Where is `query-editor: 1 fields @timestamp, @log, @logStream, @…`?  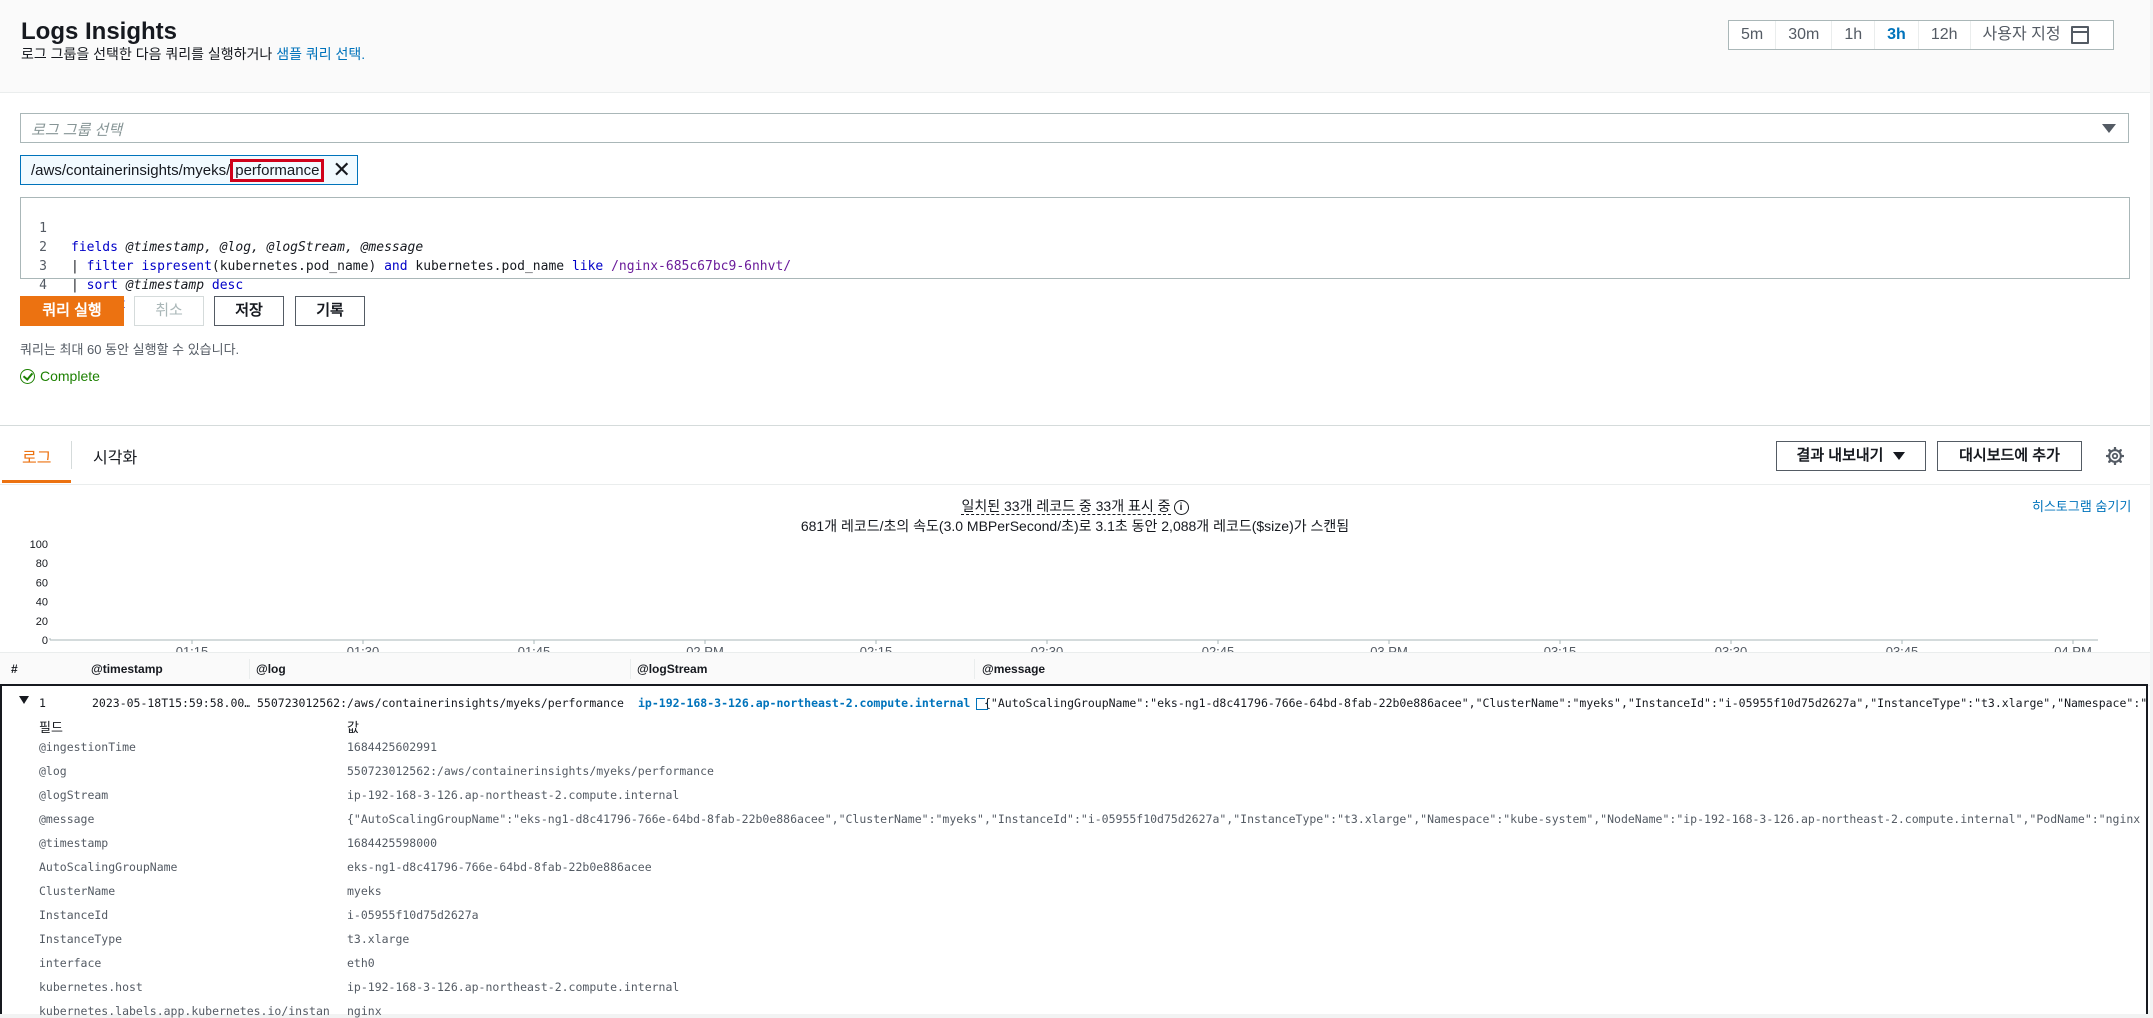
query-editor: 1 fields @timestamp, @log, @logStream, @… is located at coordinates (1075, 254).